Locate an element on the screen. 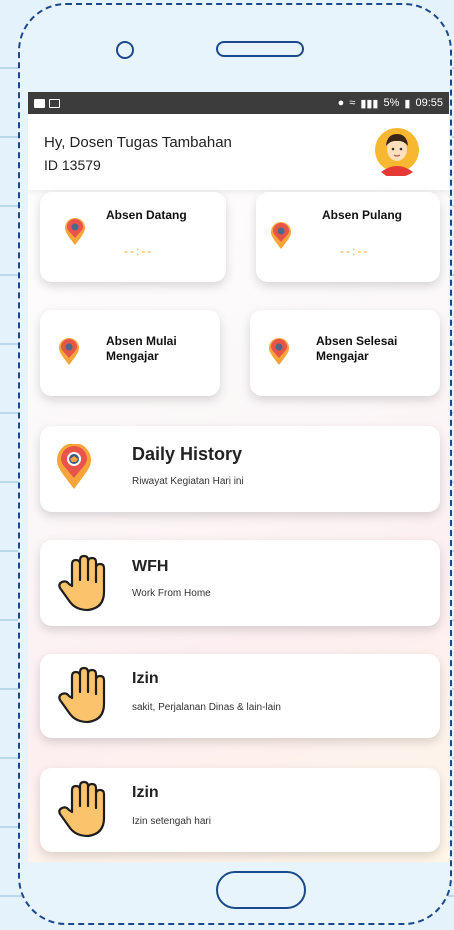  notification-icon is located at coordinates (39, 103).